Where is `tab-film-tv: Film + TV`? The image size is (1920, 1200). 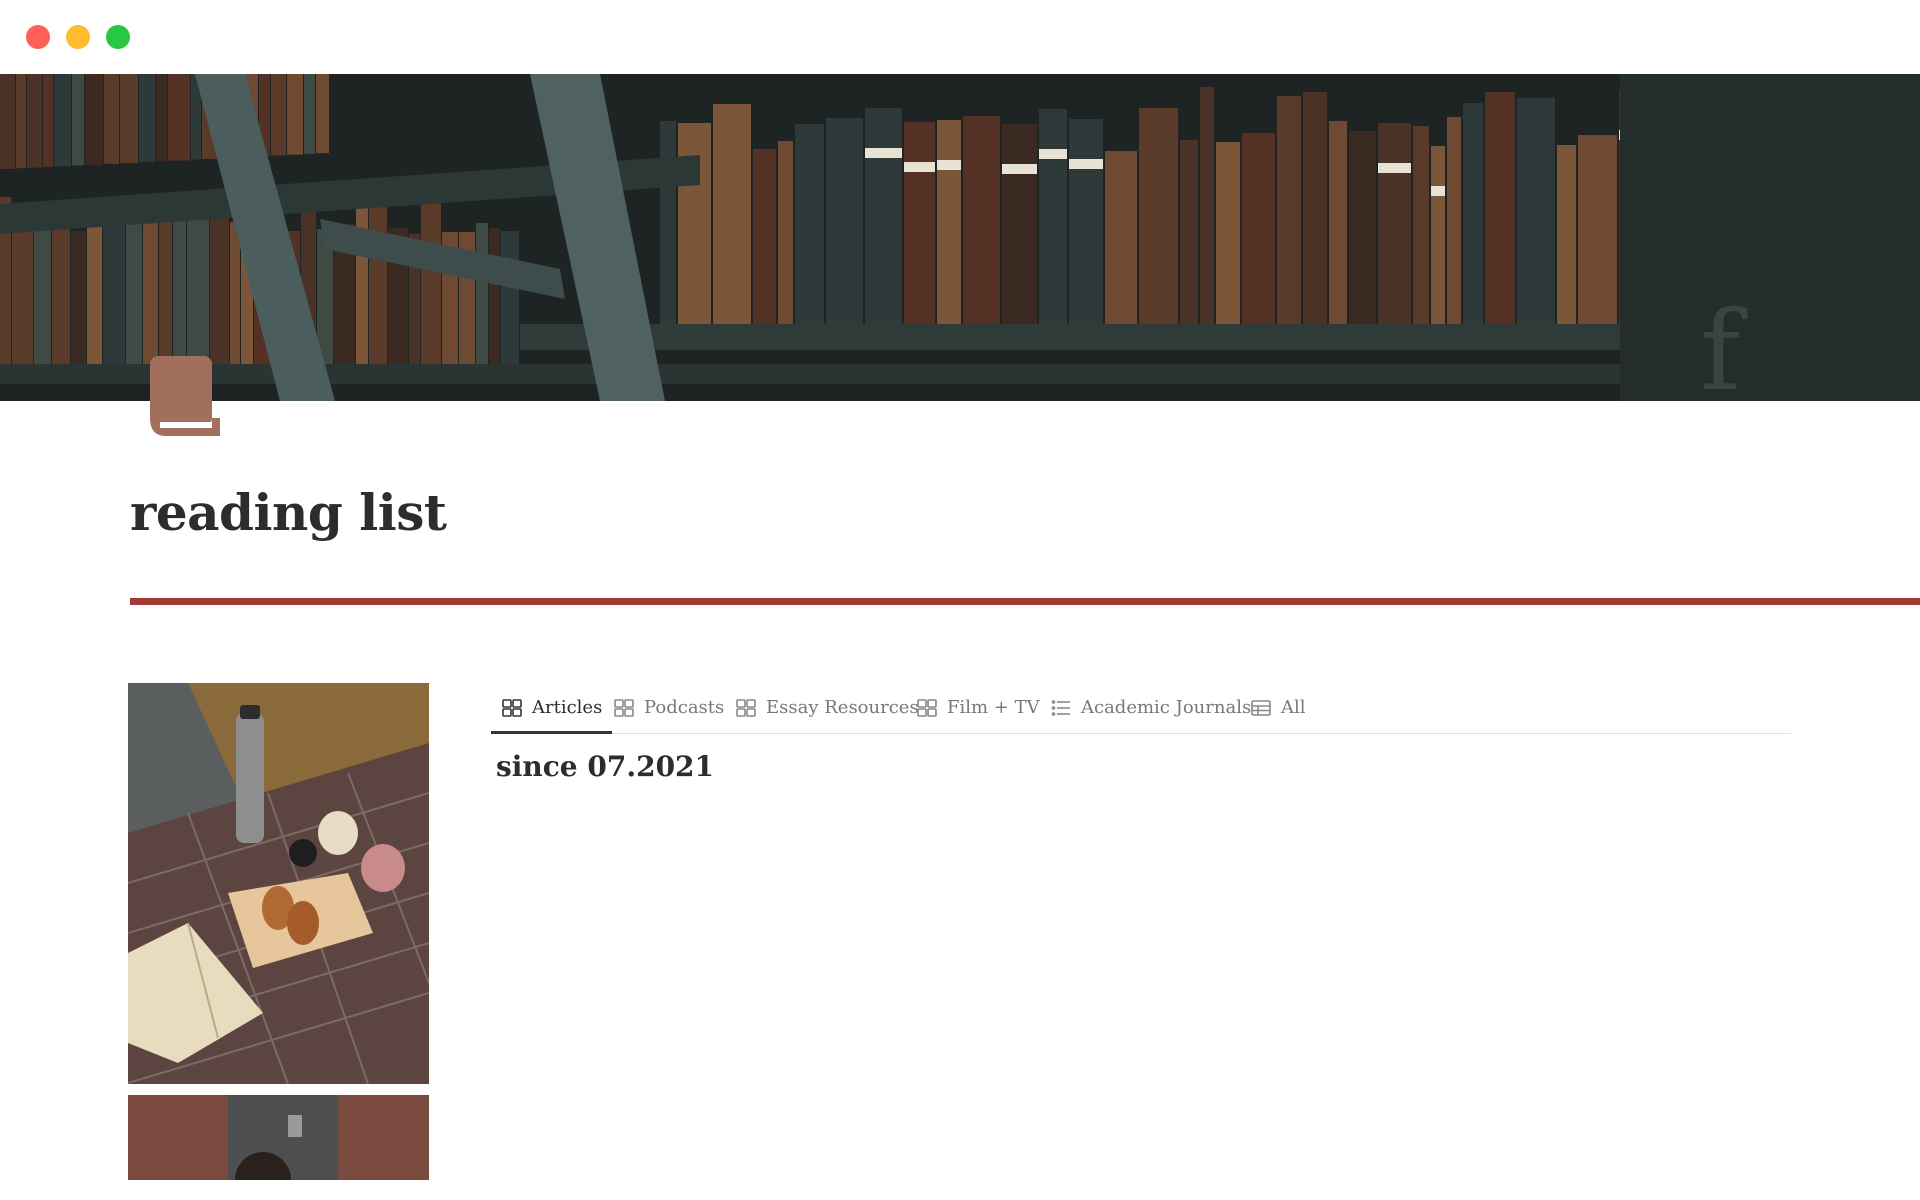 tab-film-tv: Film + TV is located at coordinates (978, 707).